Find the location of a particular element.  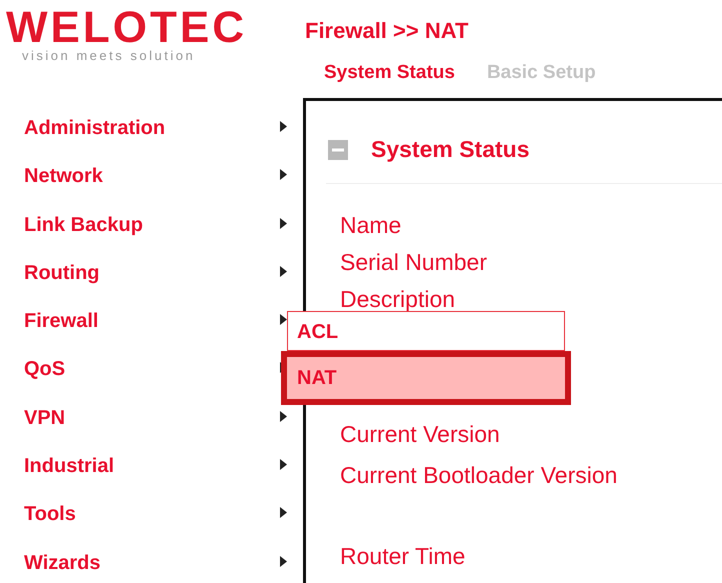

tab: System Status is located at coordinates (389, 73).